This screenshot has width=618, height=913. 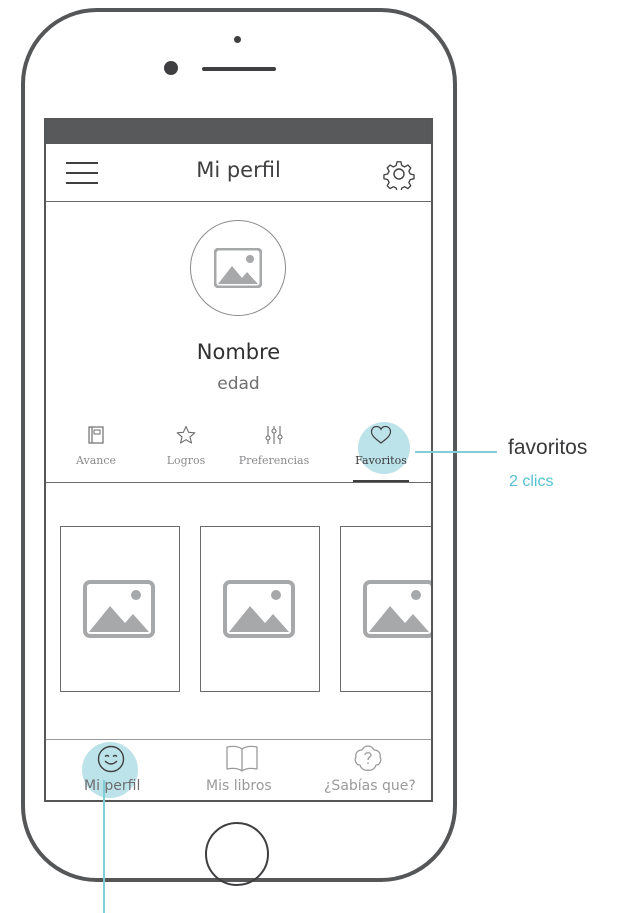 What do you see at coordinates (238, 352) in the screenshot?
I see `profile-name: Nombre` at bounding box center [238, 352].